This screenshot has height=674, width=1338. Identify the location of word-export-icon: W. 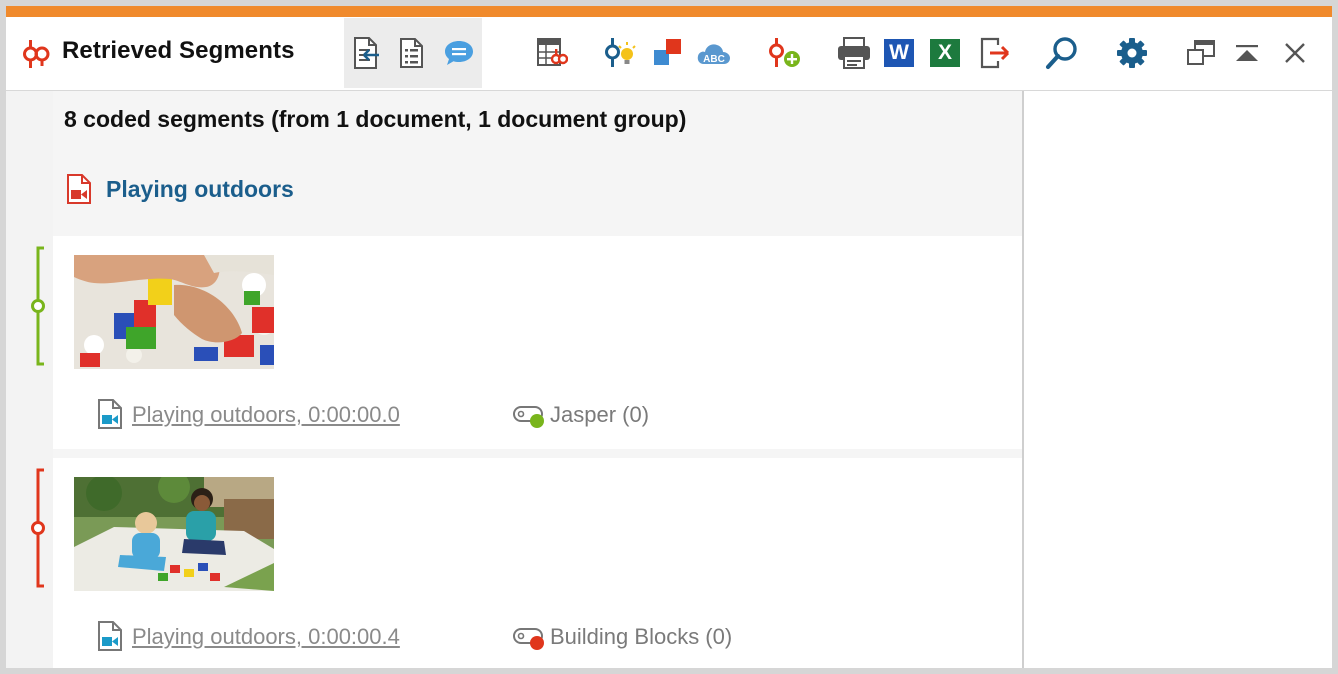
(899, 53).